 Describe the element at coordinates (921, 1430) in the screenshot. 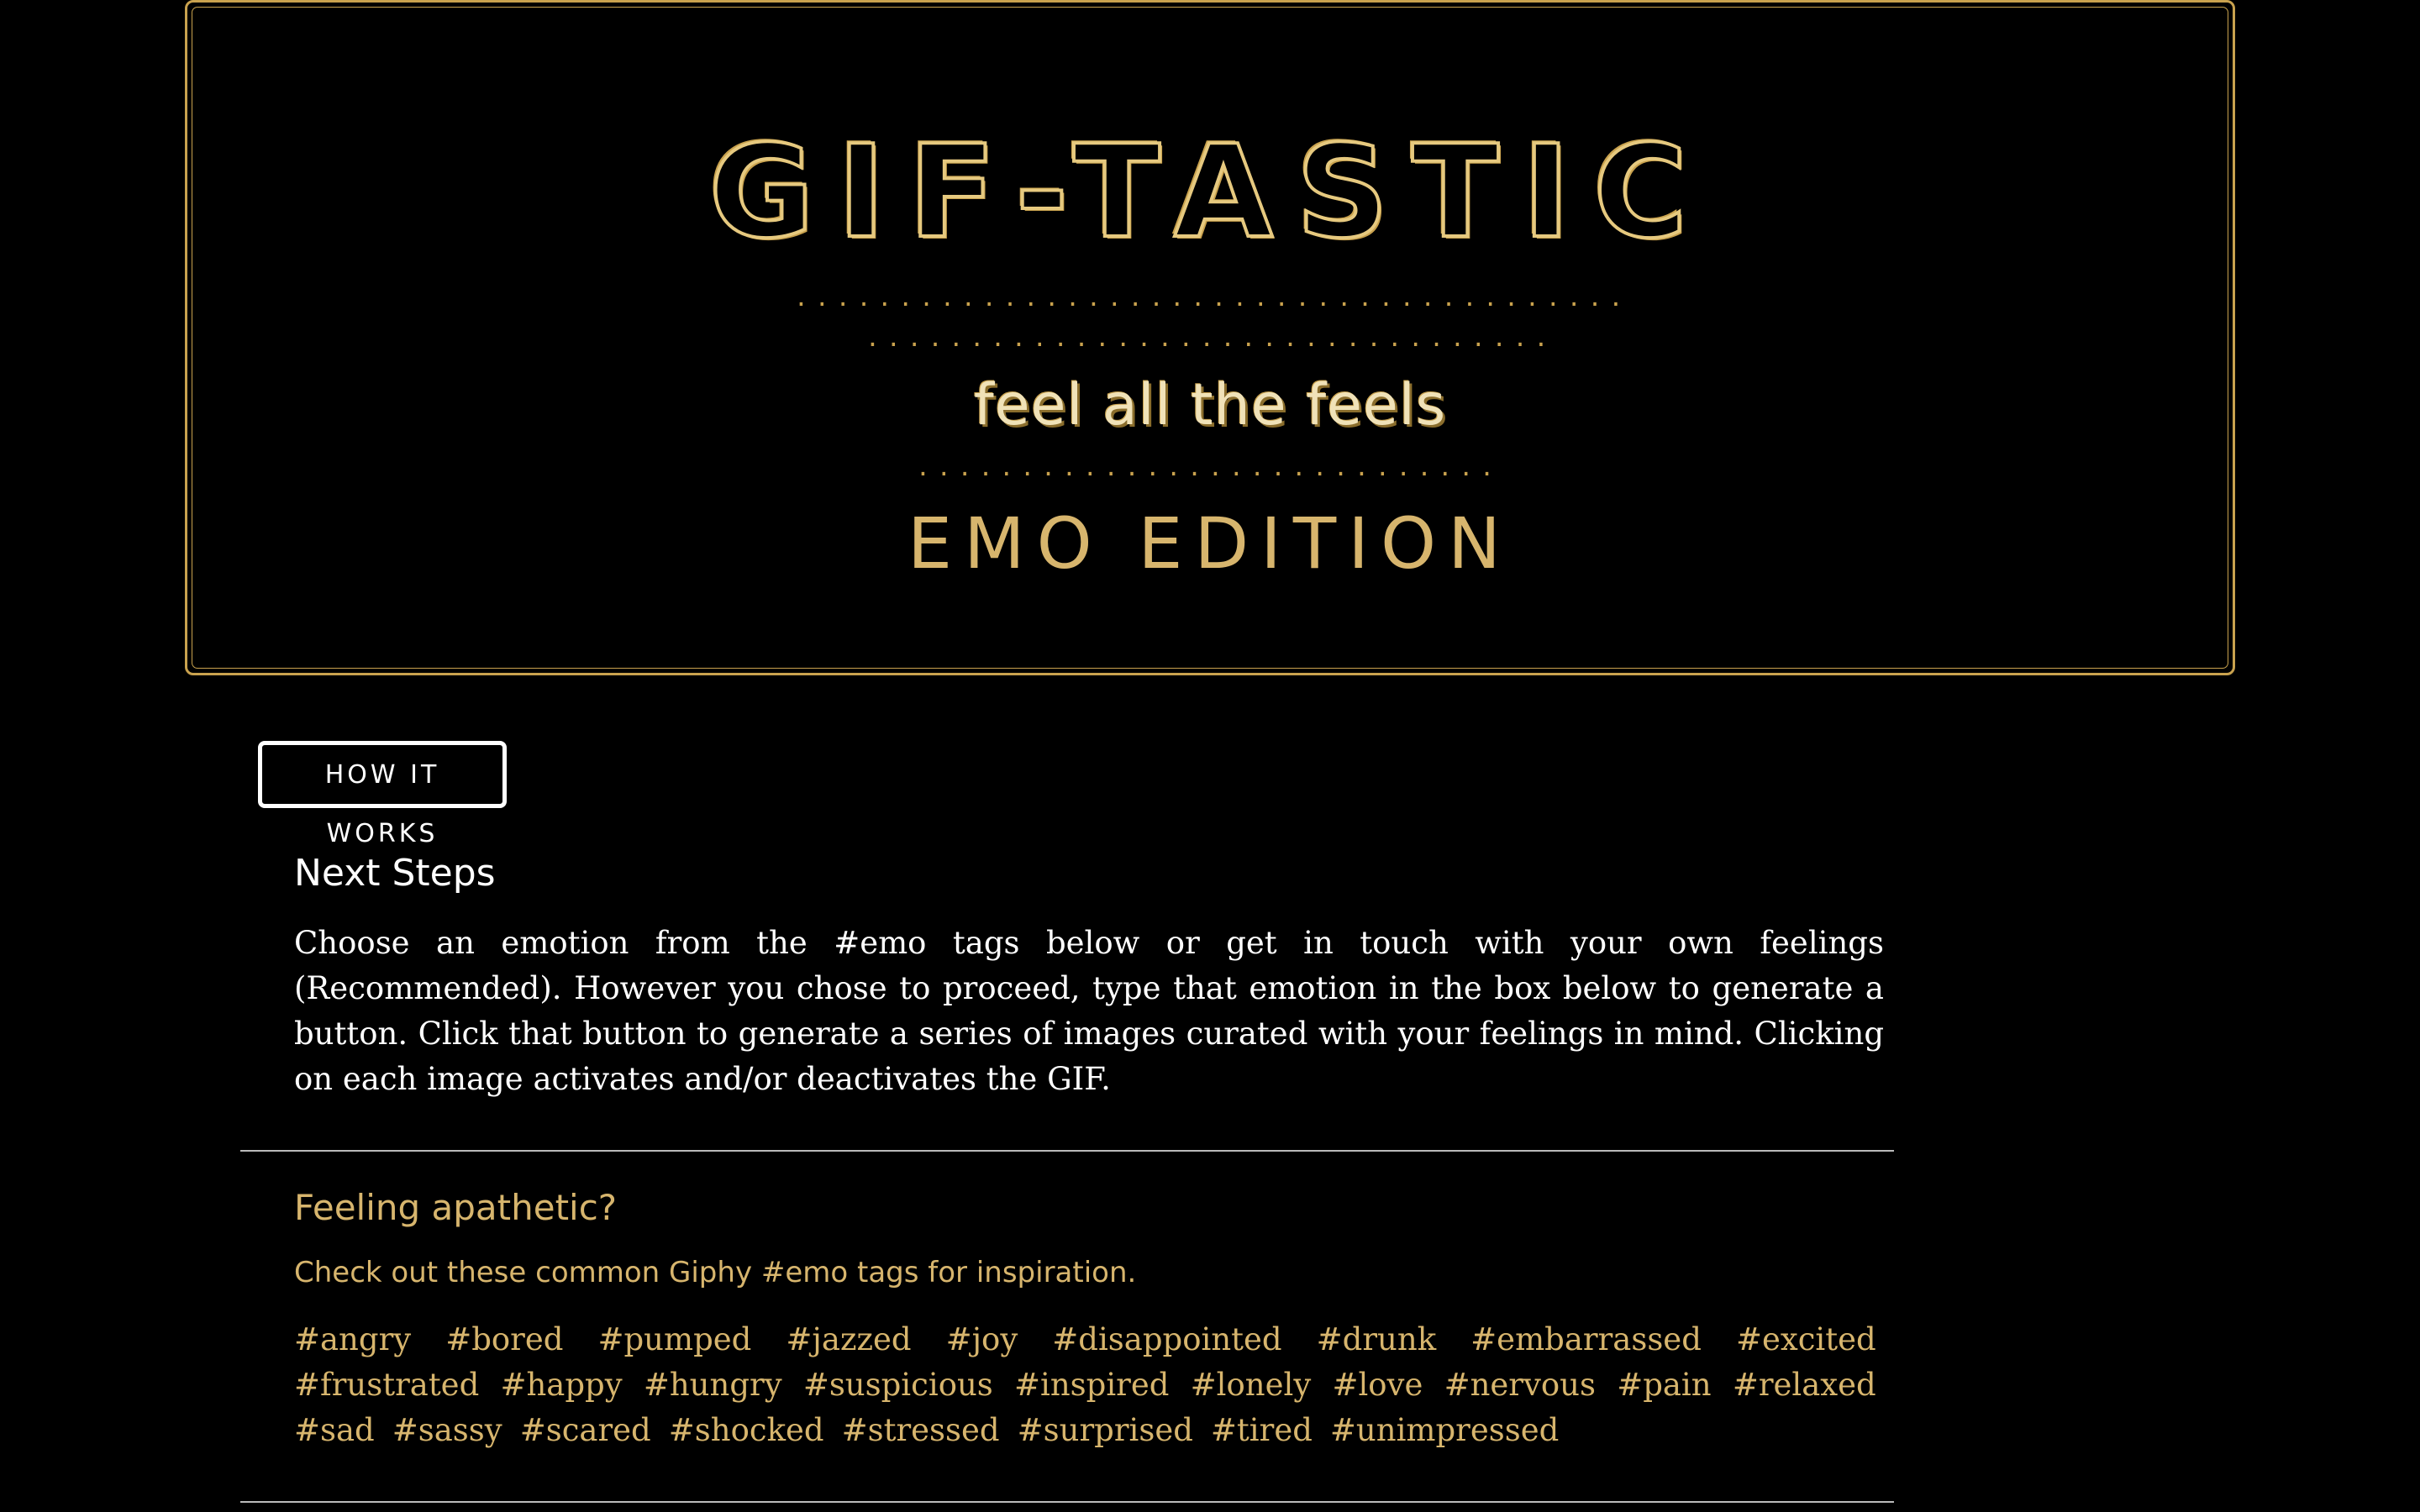

I see `emo-tag: #stressed` at that location.